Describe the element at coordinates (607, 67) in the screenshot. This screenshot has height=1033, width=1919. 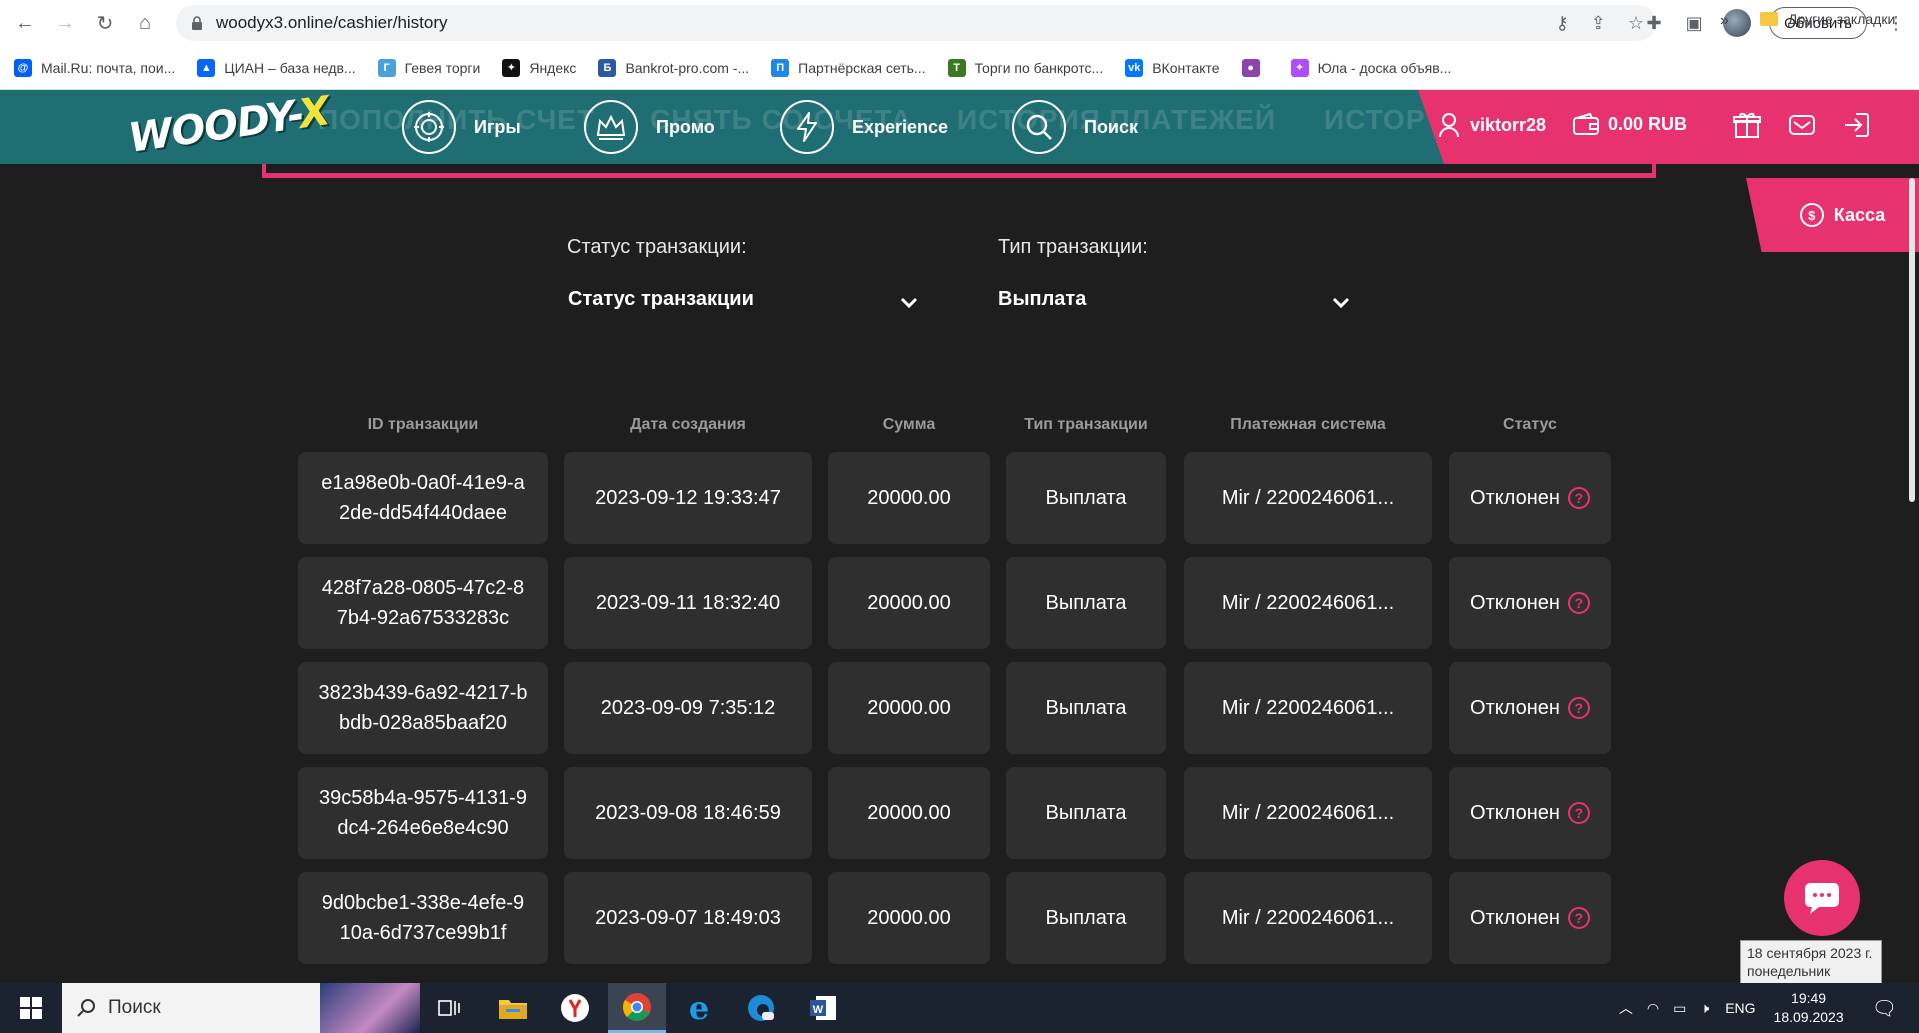
I see `bookmark-favicon-icon: Б` at that location.